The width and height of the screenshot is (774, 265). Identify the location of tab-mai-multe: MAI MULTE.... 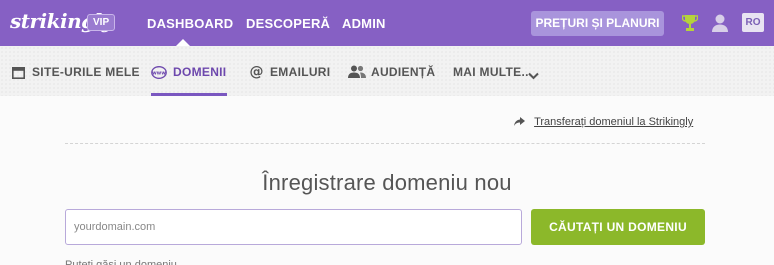
(492, 72).